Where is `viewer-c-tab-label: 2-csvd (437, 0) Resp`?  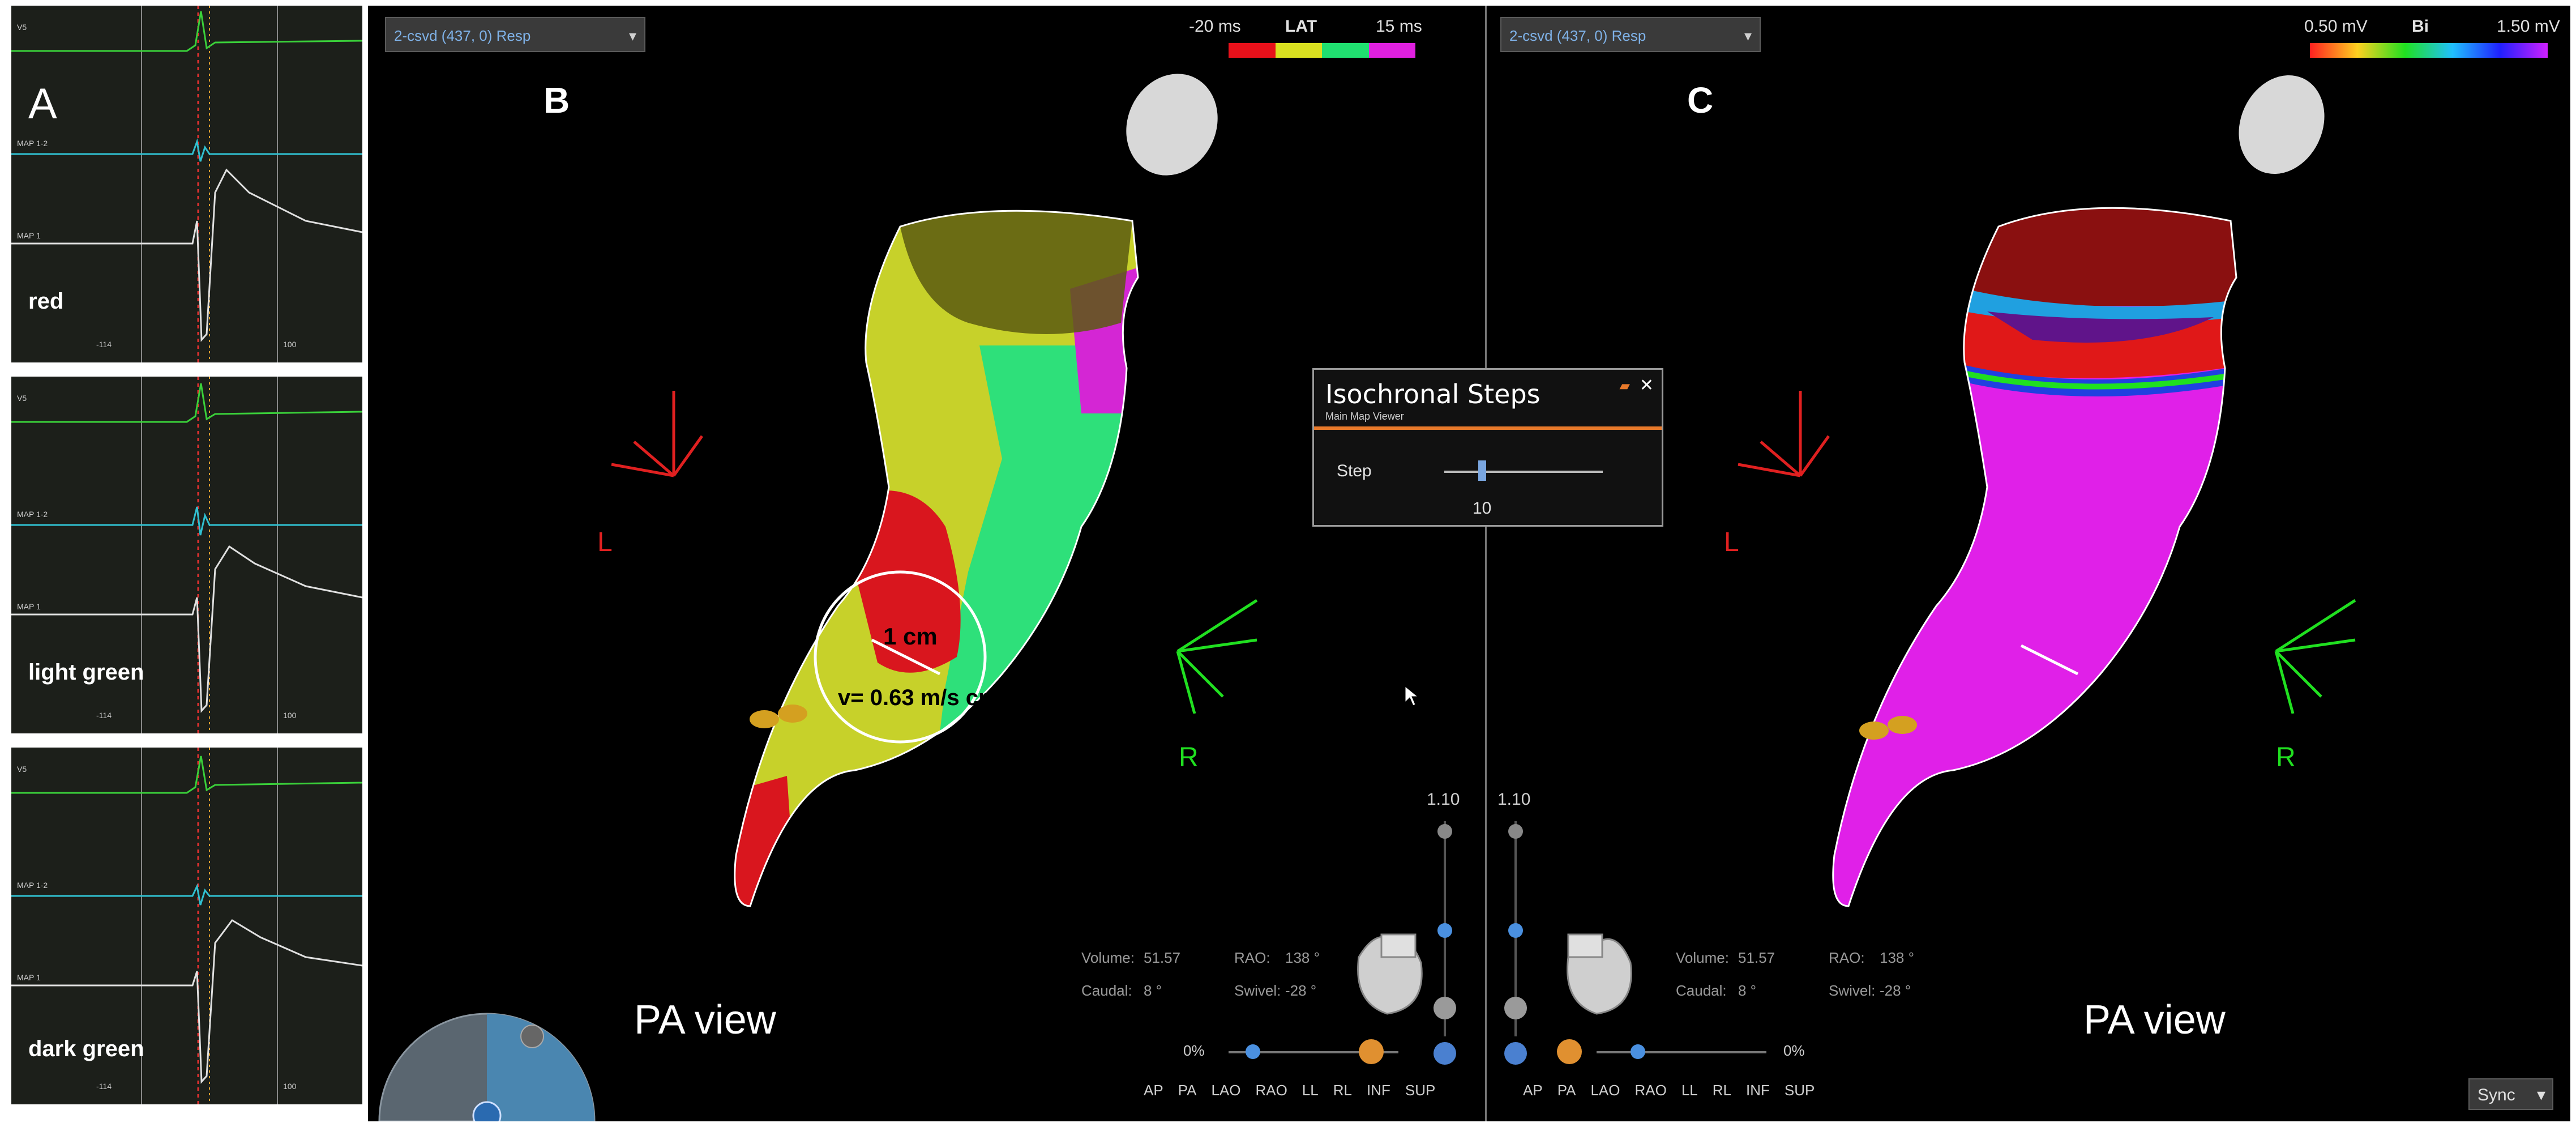
viewer-c-tab-label: 2-csvd (437, 0) Resp is located at coordinates (1577, 35).